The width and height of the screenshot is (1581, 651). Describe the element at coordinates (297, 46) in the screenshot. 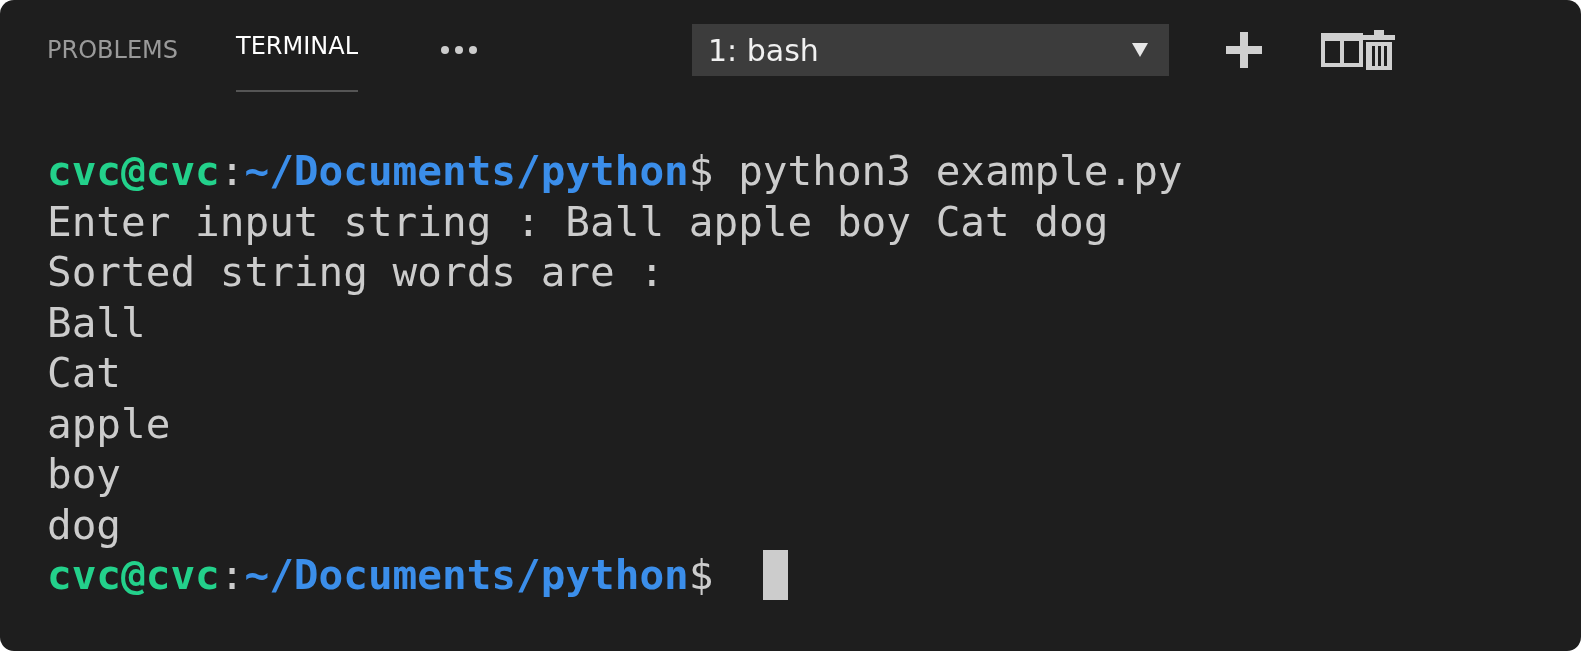

I see `panel-tab: TERMINAL` at that location.